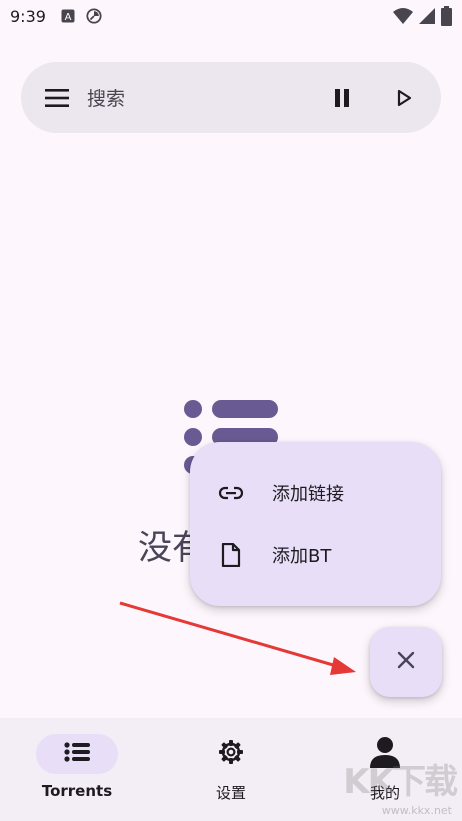  I want to click on list-icon, so click(77, 754).